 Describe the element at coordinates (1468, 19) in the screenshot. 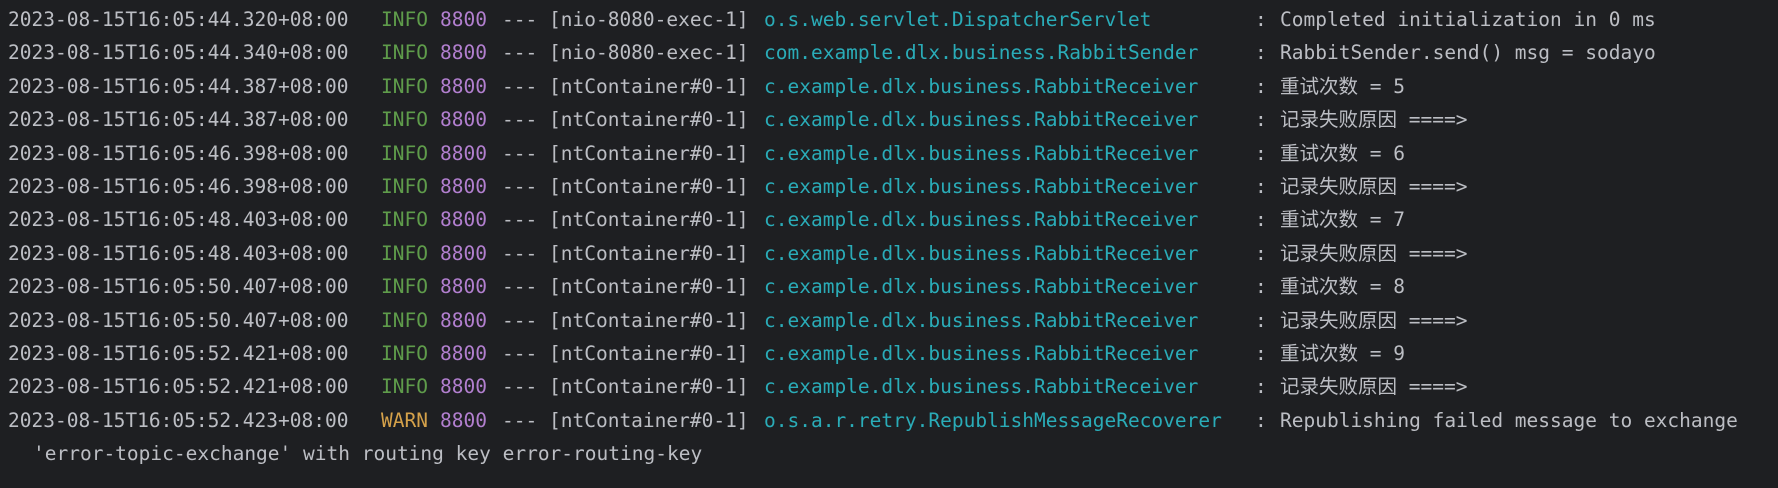

I see `log-message: Completed initialization in 0 ms` at that location.